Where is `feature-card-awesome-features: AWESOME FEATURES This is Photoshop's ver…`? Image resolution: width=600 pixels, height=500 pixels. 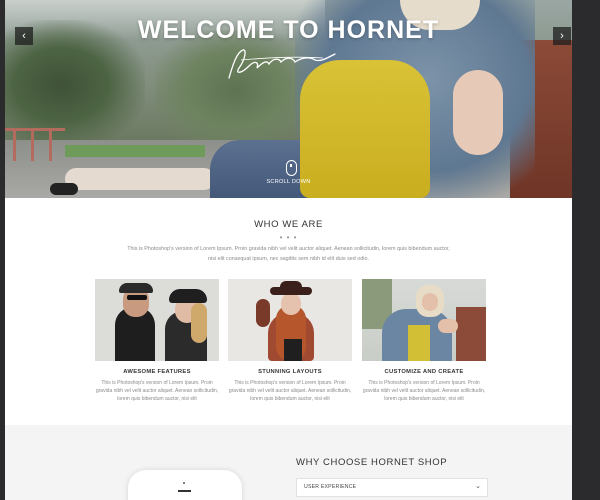 feature-card-awesome-features: AWESOME FEATURES This is Photoshop's ver… is located at coordinates (157, 341).